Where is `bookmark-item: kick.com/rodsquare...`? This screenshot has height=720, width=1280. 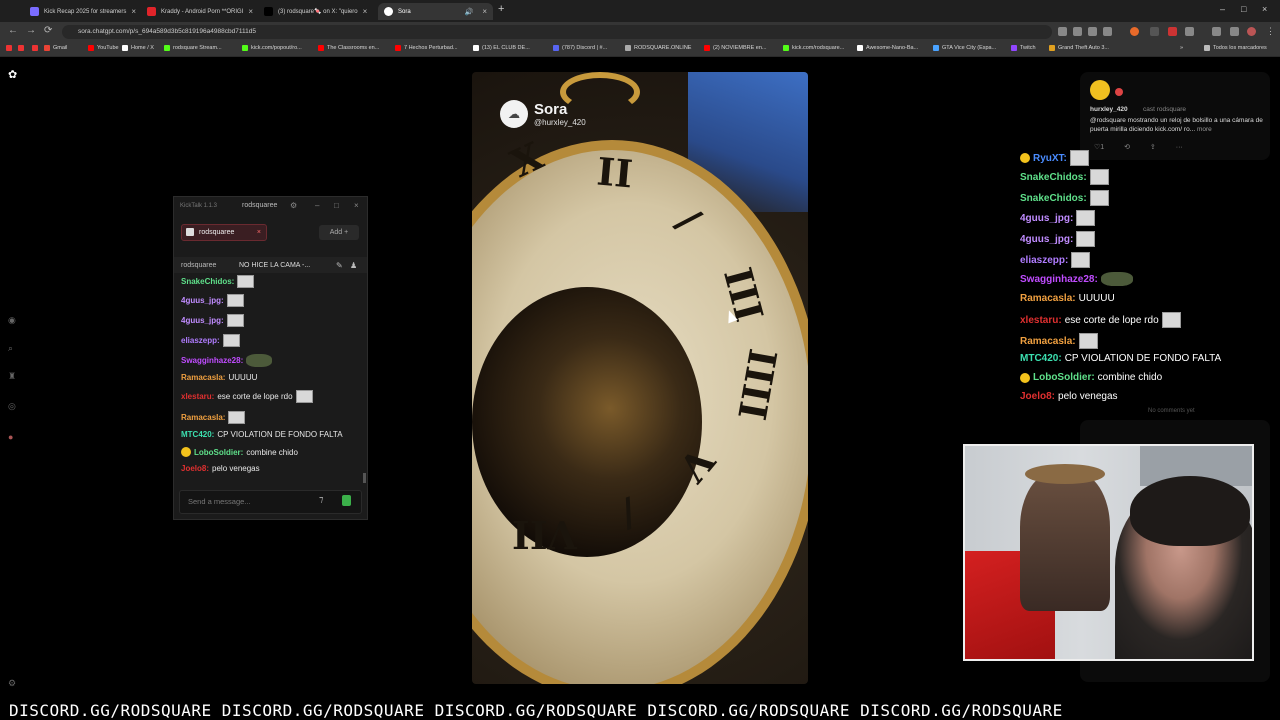 bookmark-item: kick.com/rodsquare... is located at coordinates (813, 48).